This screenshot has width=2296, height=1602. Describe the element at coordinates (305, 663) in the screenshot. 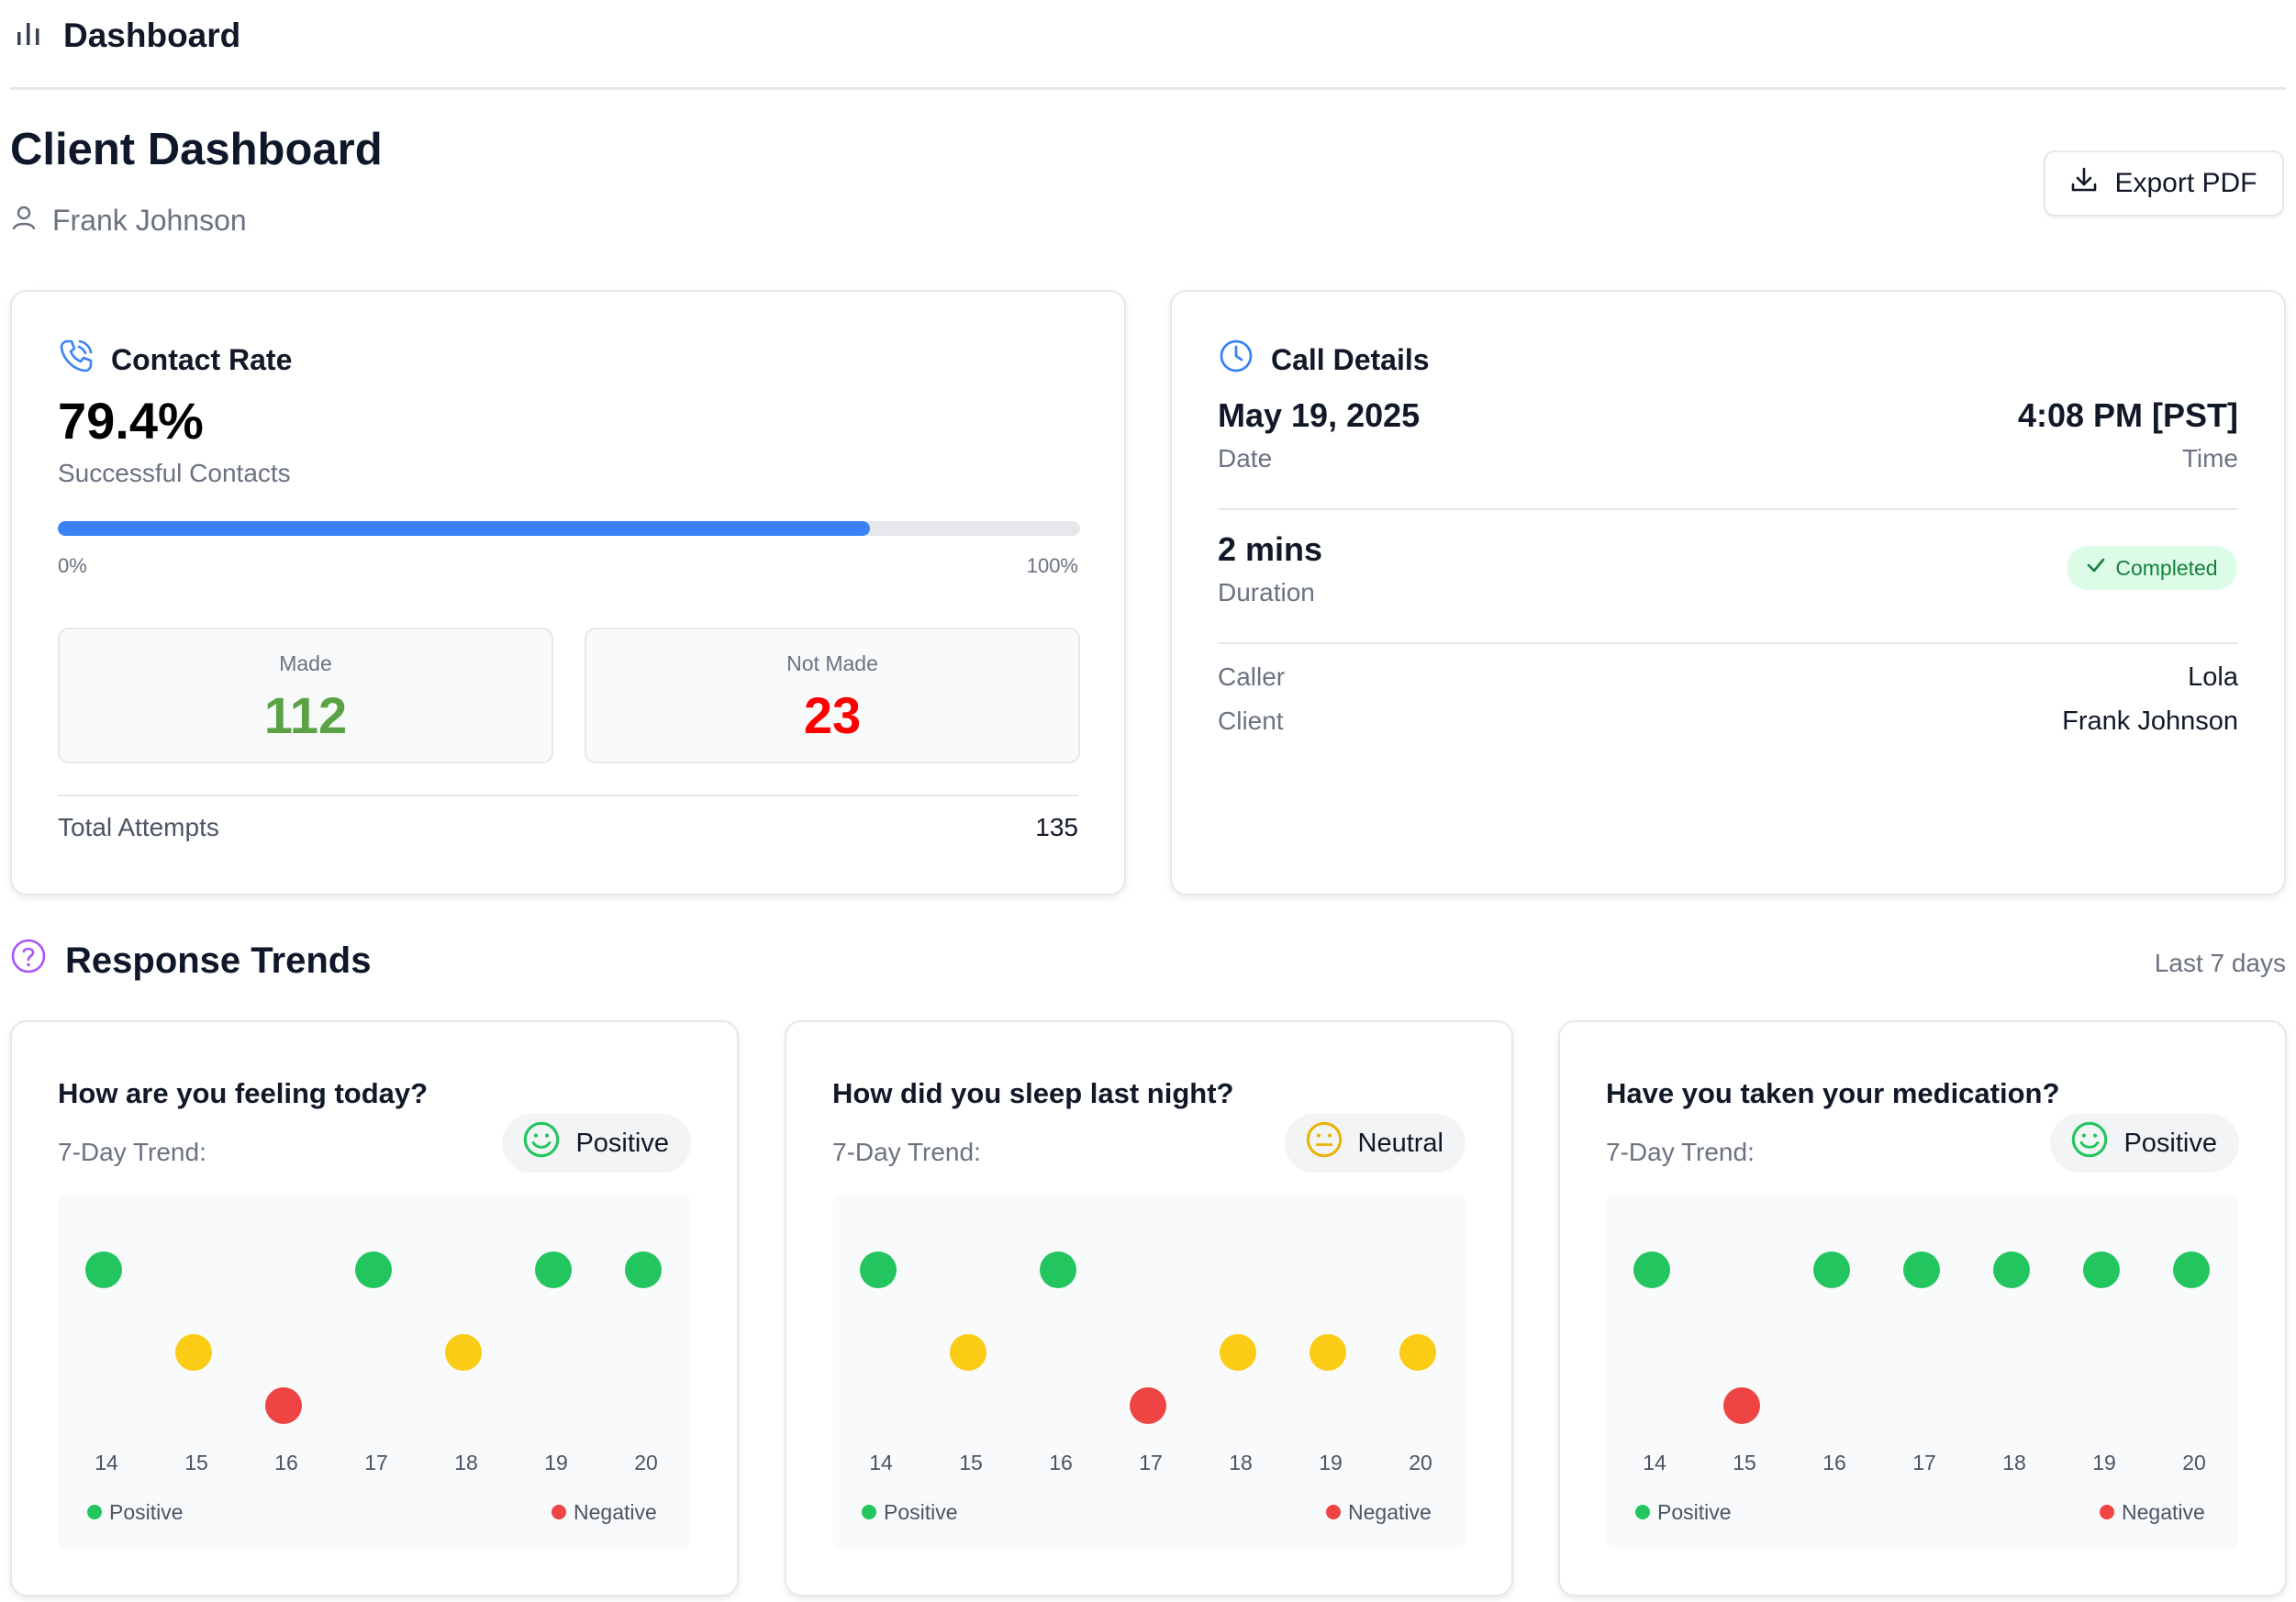

I see `made-label: Made` at that location.